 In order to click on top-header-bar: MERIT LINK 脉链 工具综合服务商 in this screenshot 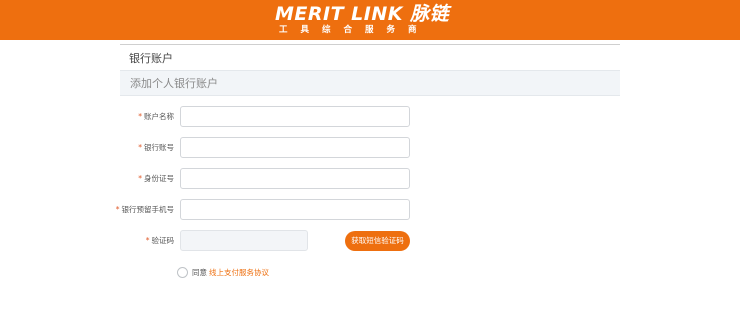, I will do `click(370, 20)`.